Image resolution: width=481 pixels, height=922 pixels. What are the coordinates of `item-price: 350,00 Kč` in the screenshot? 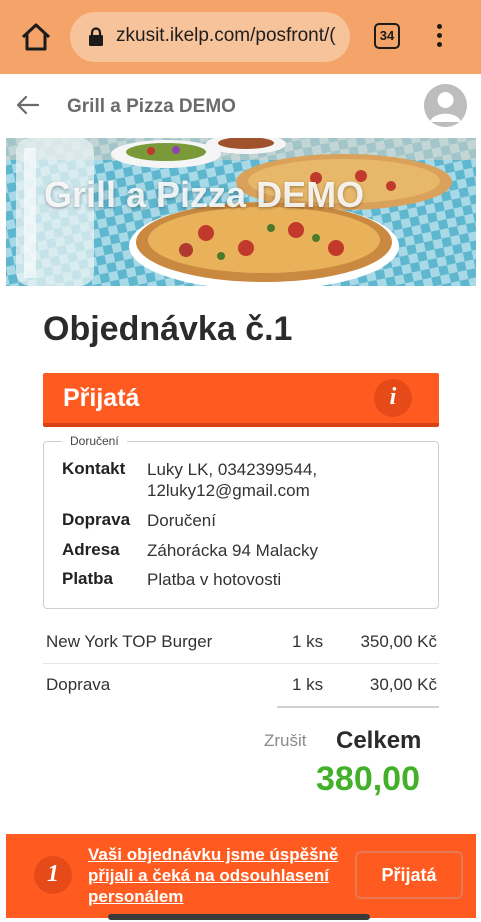 It's located at (398, 641).